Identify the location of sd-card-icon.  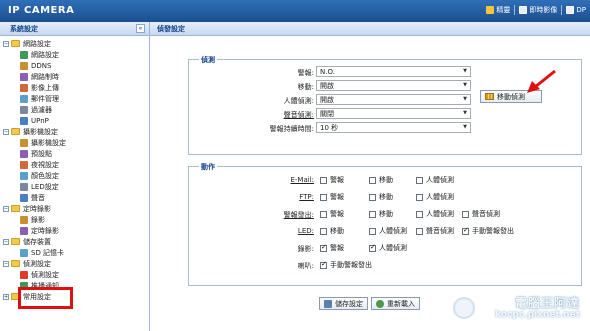
(24, 252).